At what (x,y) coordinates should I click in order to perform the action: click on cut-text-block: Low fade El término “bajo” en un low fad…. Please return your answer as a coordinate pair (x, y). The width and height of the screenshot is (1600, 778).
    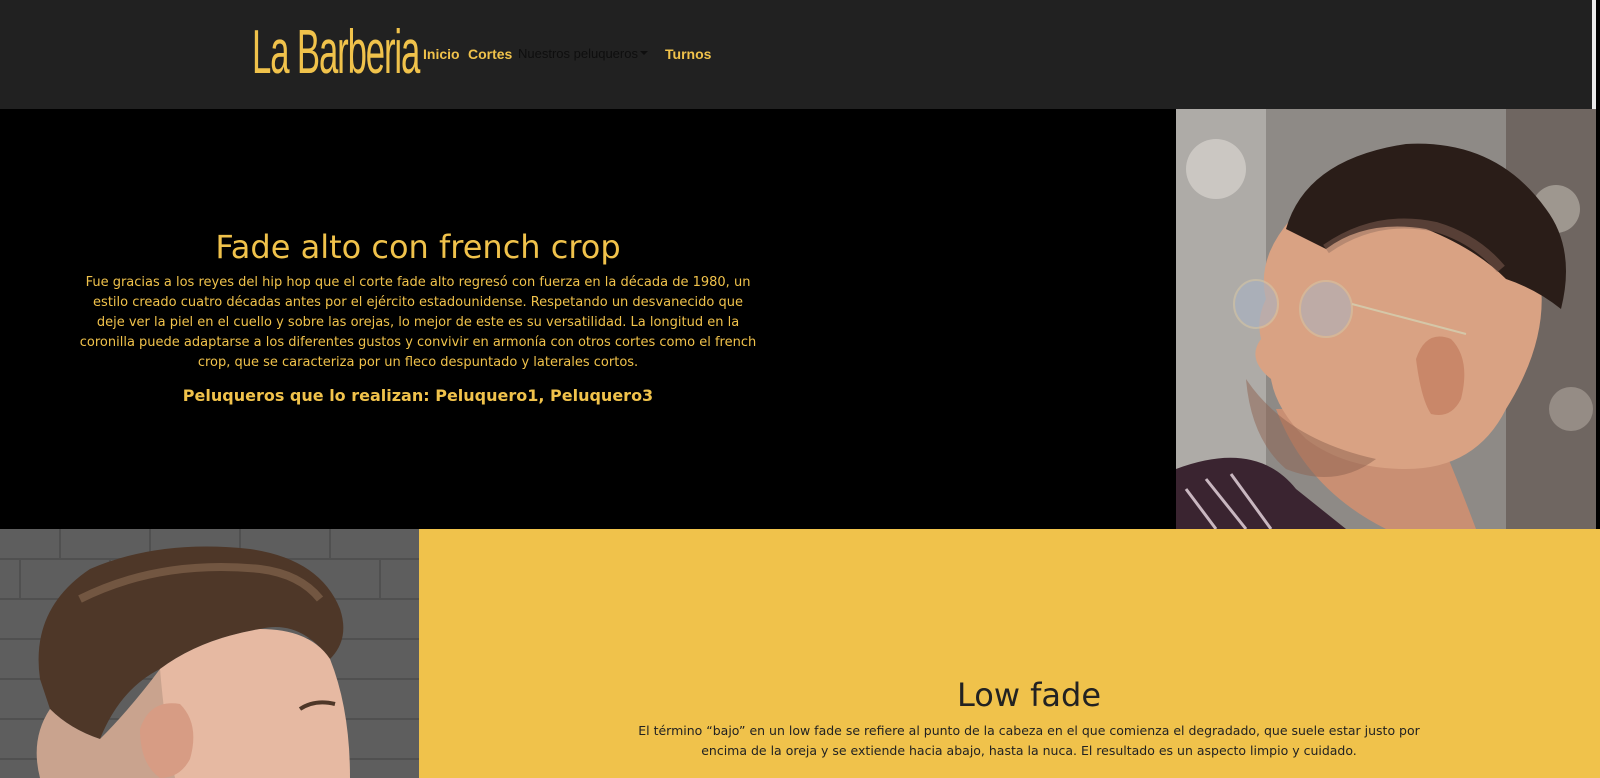
    Looking at the image, I should click on (1029, 718).